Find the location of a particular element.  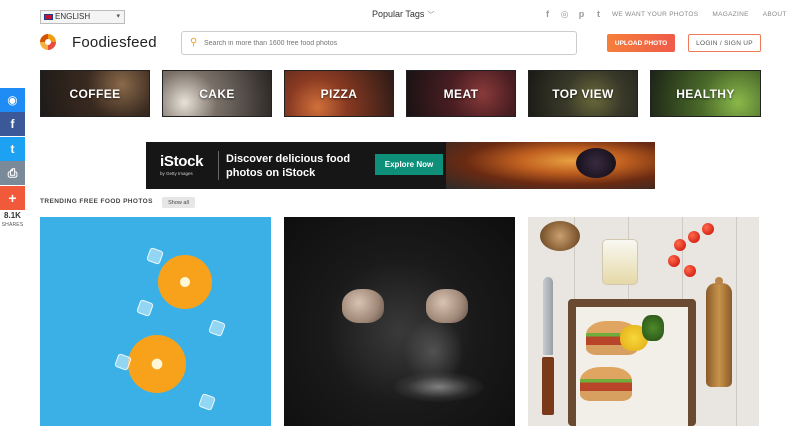

language-selector: ENGLISH ▾ is located at coordinates (82, 17).